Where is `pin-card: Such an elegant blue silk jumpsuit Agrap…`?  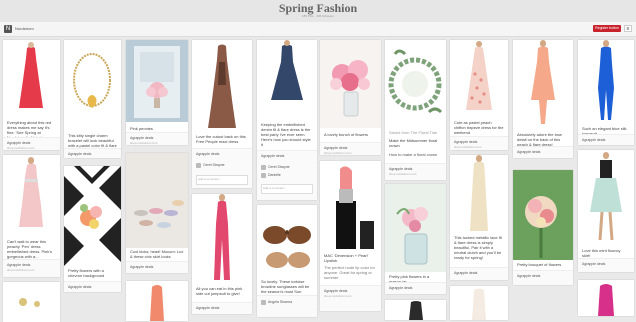
pin-card: Such an elegant blue silk jumpsuit Agrap… is located at coordinates (606, 92).